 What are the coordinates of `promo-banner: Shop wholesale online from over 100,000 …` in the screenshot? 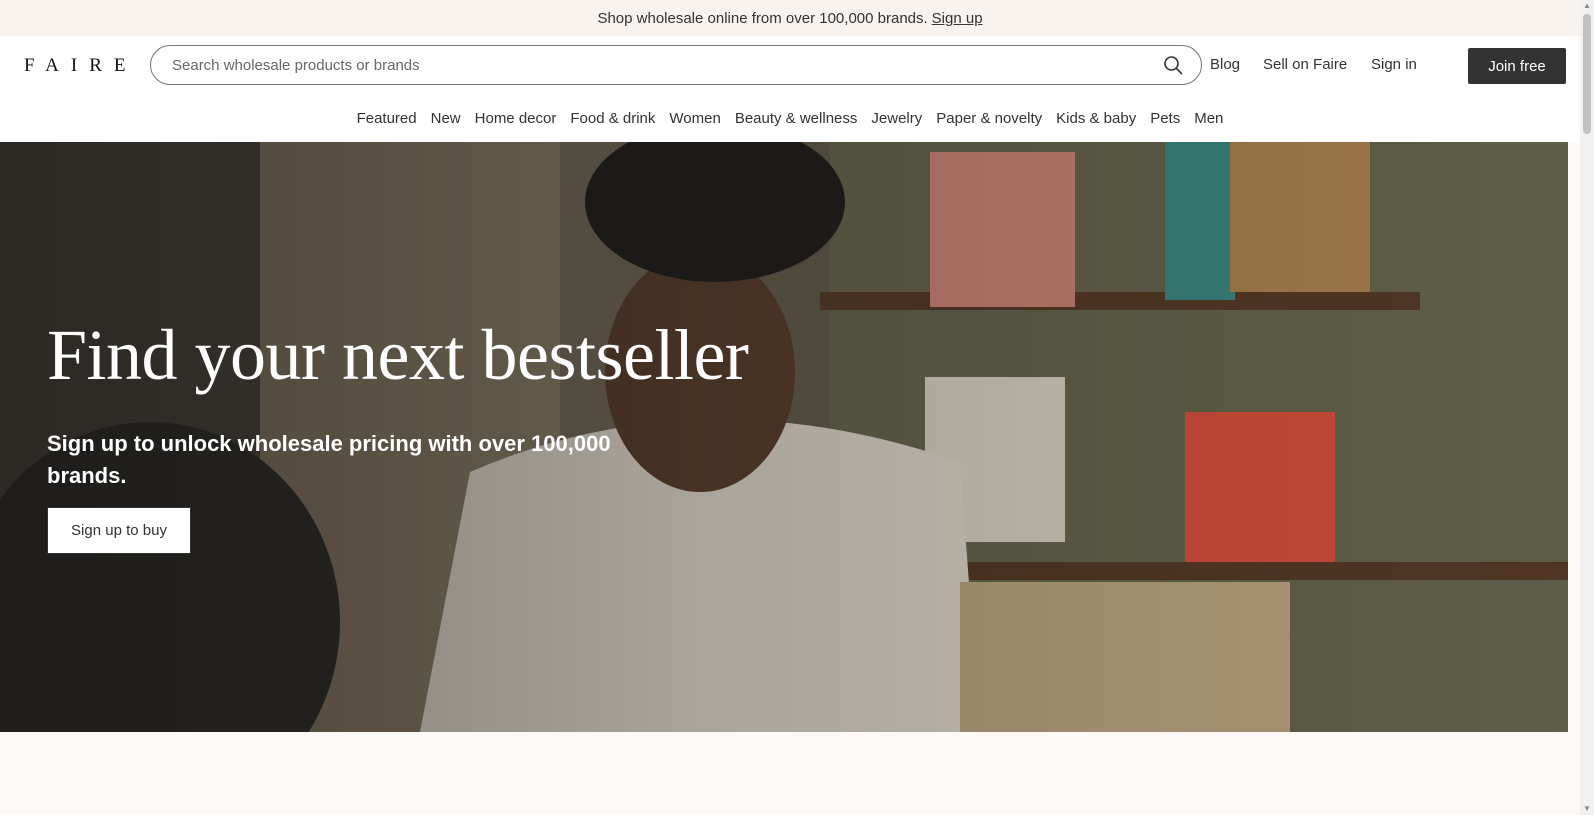 It's located at (790, 18).